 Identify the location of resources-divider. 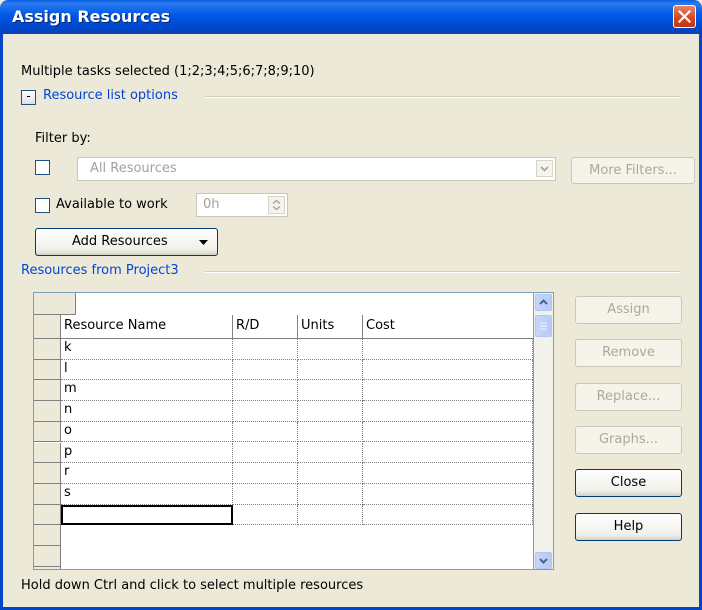
(442, 272).